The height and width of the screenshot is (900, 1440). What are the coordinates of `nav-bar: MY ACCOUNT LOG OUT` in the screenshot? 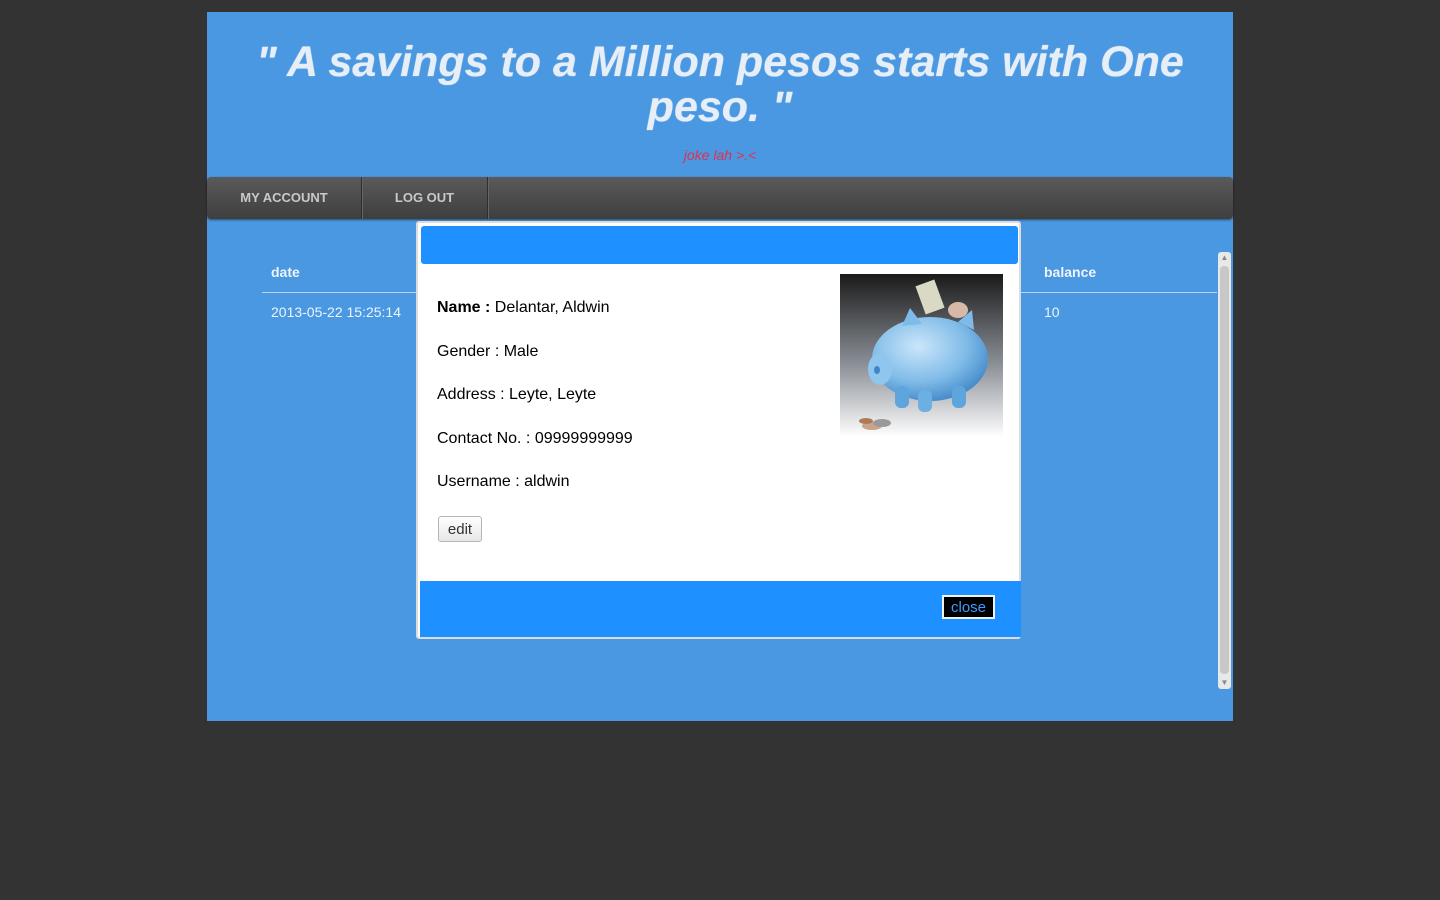 It's located at (720, 198).